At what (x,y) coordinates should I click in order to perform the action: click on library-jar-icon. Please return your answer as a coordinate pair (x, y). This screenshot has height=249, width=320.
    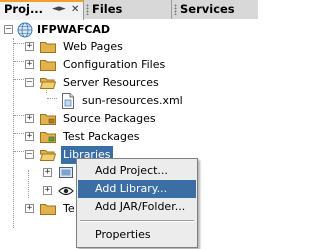
    Looking at the image, I should click on (66, 172).